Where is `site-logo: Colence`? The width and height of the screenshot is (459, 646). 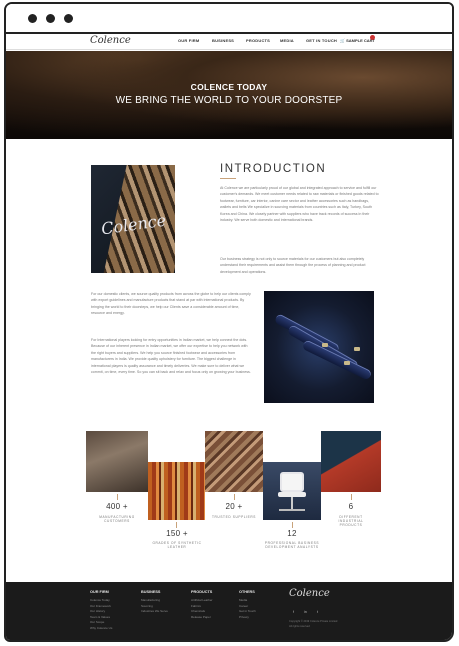
site-logo: Colence is located at coordinates (110, 40).